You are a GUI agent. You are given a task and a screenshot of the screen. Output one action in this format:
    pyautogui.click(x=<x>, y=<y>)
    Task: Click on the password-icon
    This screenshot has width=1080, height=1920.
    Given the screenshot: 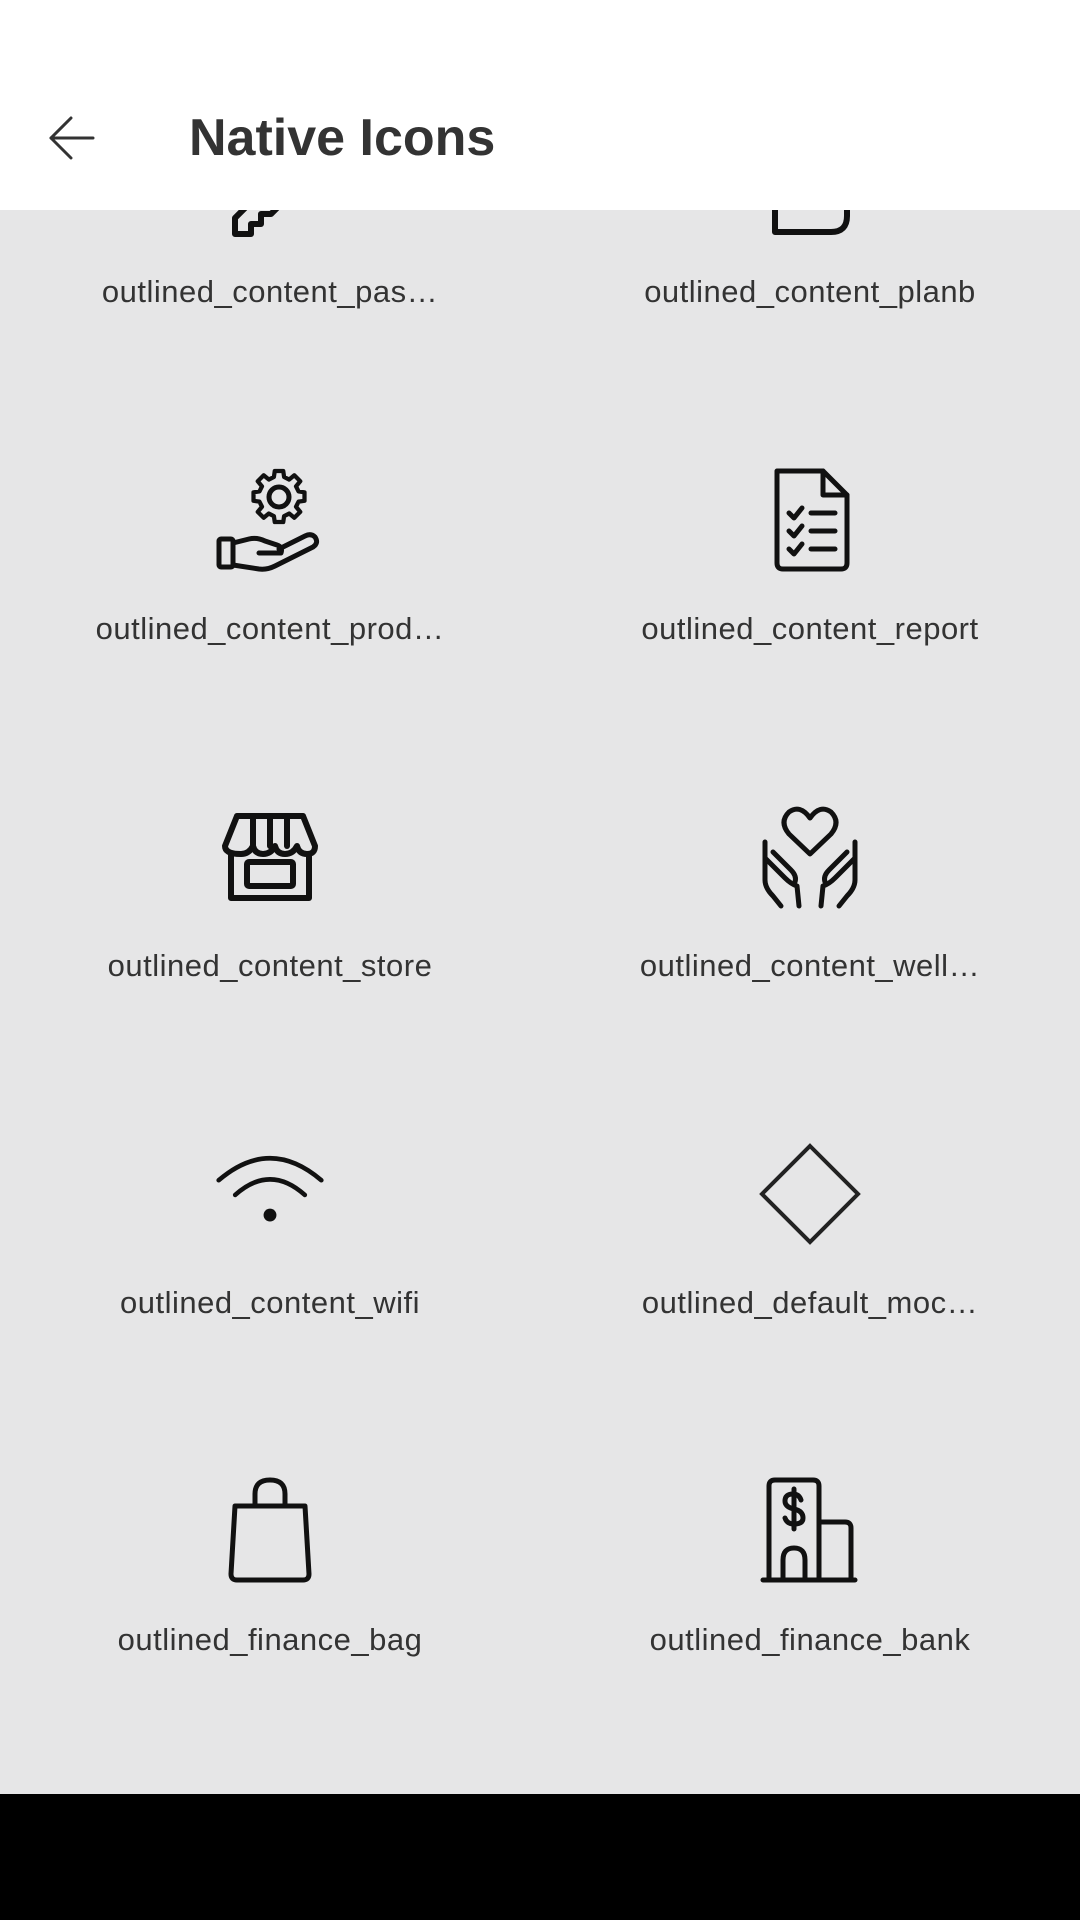 What is the action you would take?
    pyautogui.click(x=270, y=224)
    